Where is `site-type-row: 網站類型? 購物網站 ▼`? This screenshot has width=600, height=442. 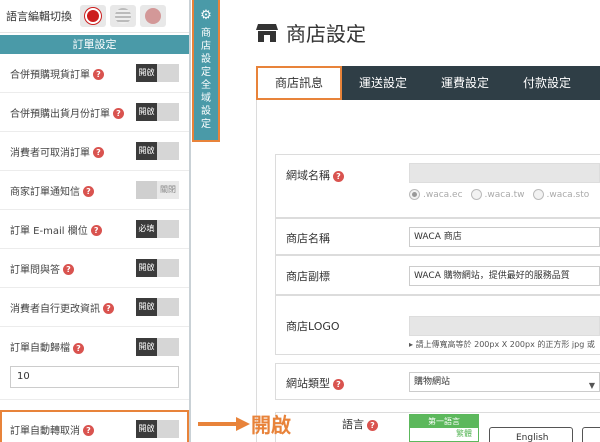 site-type-row: 網站類型? 購物網站 ▼ is located at coordinates (437, 381).